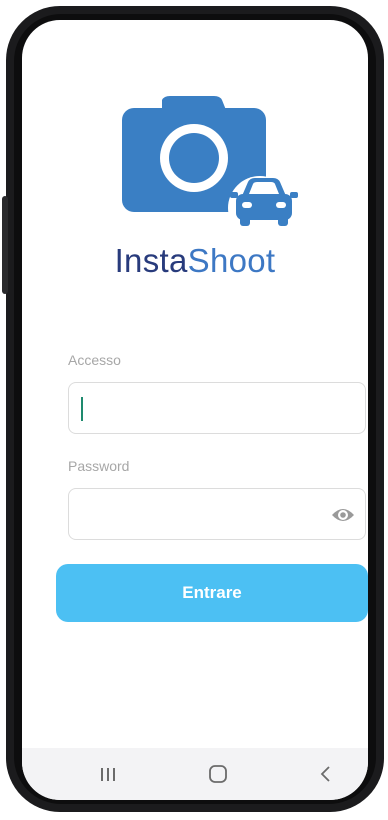  What do you see at coordinates (212, 593) in the screenshot?
I see `login-button: Entrare` at bounding box center [212, 593].